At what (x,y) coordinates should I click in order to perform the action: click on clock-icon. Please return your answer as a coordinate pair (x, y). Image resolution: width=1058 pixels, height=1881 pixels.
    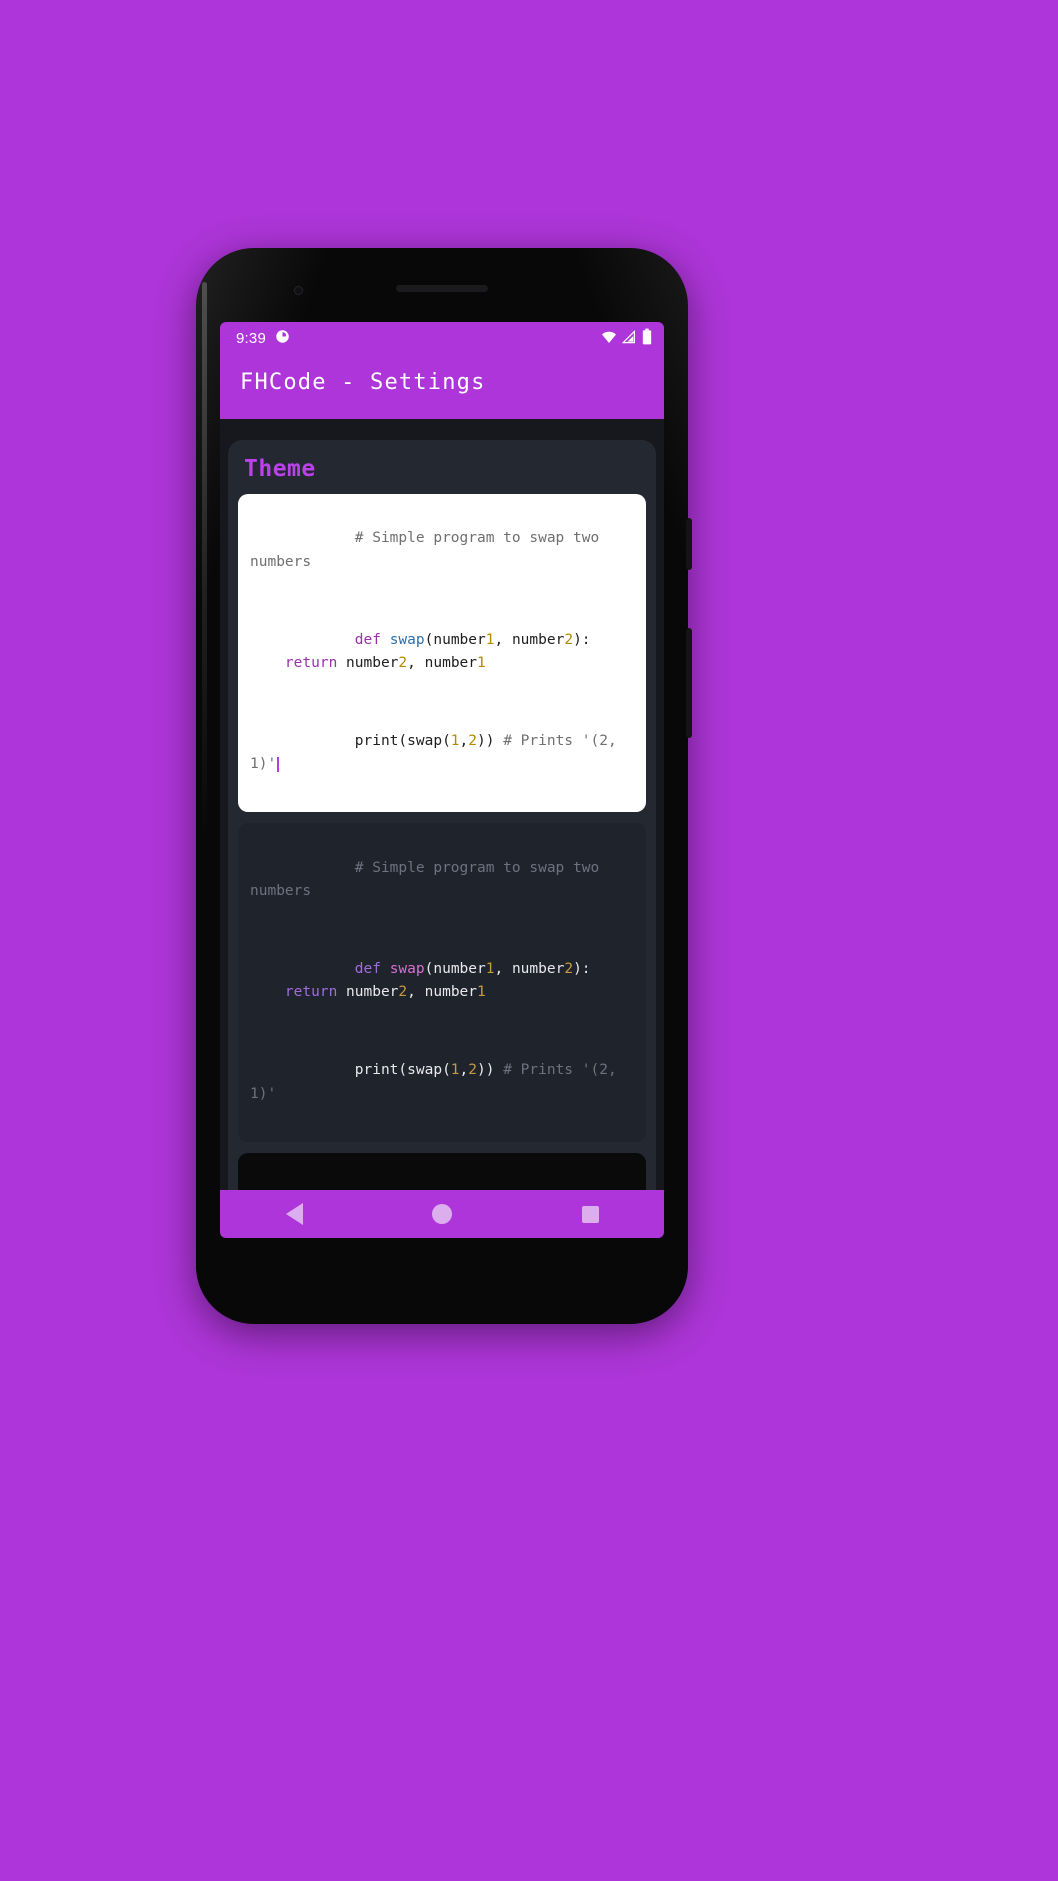
    Looking at the image, I should click on (282, 338).